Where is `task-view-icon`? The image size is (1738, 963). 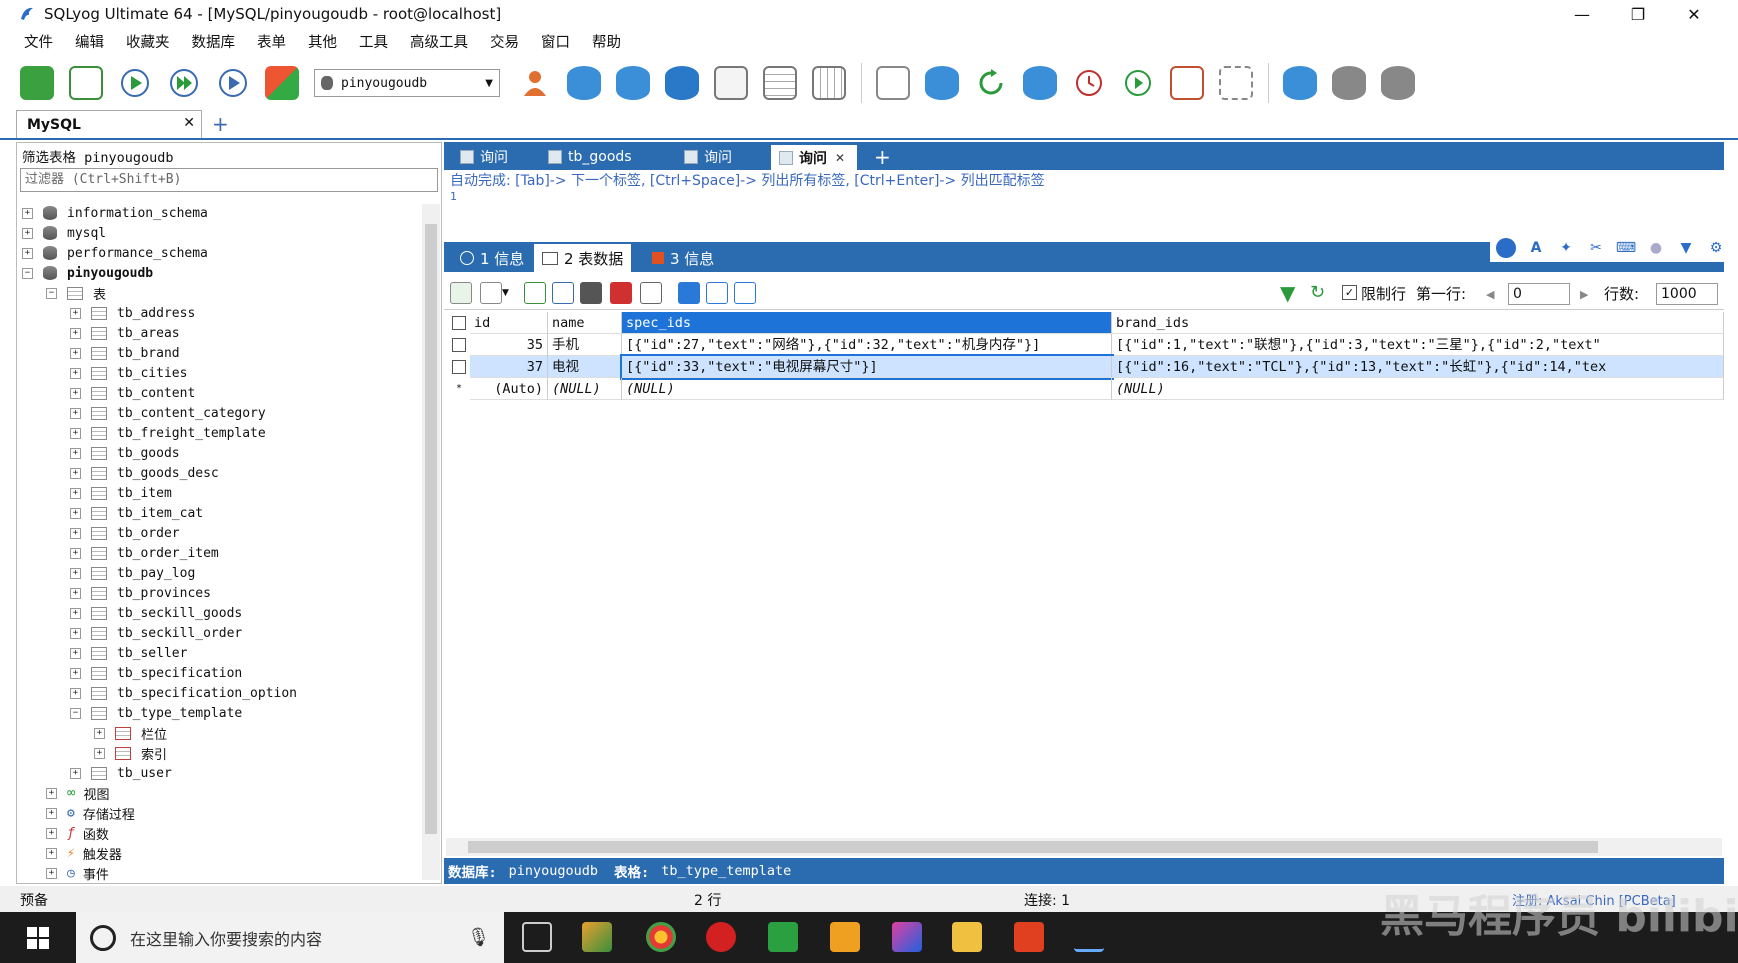
task-view-icon is located at coordinates (537, 937).